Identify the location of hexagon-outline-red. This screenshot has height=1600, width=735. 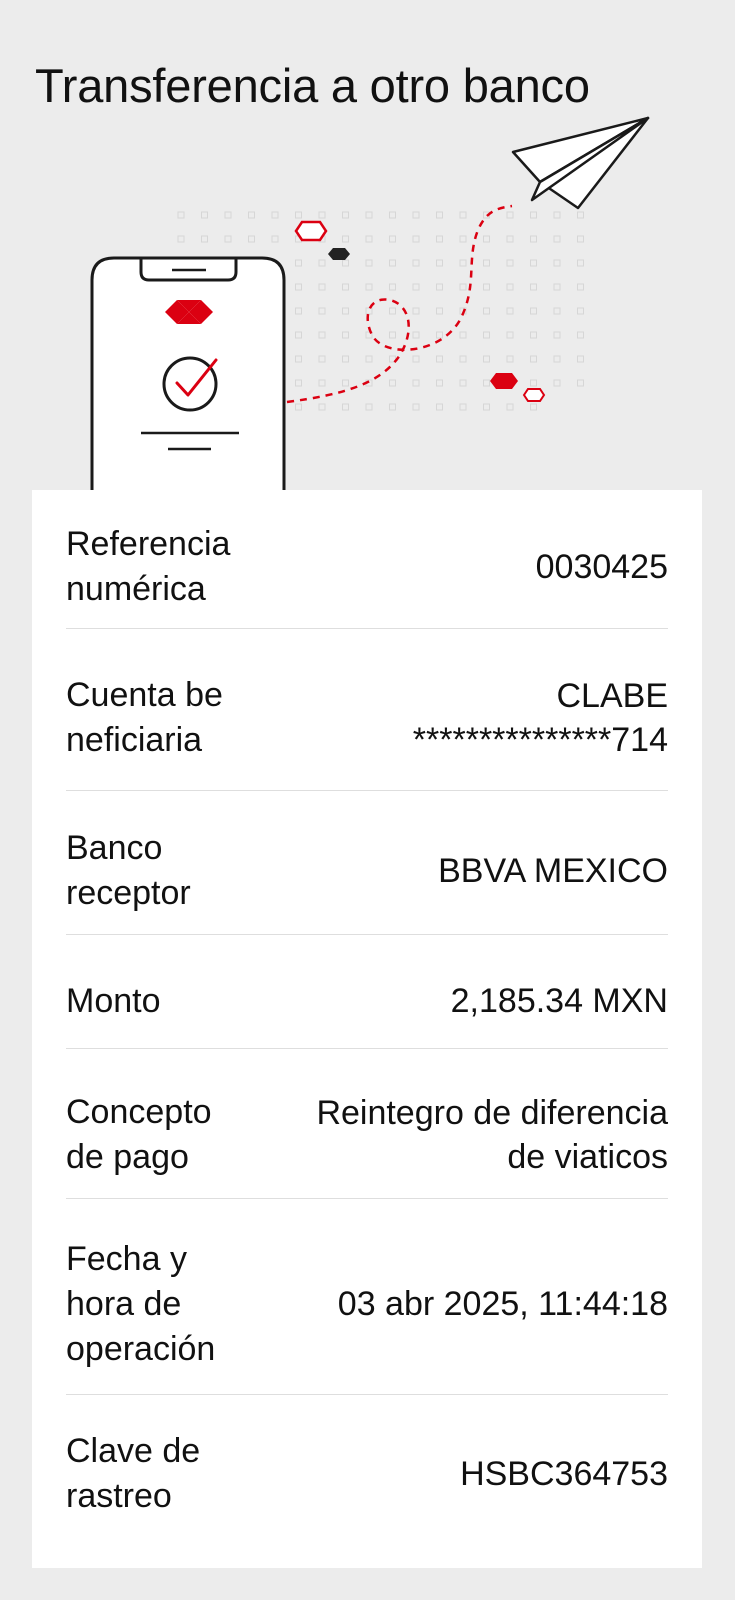
(311, 231).